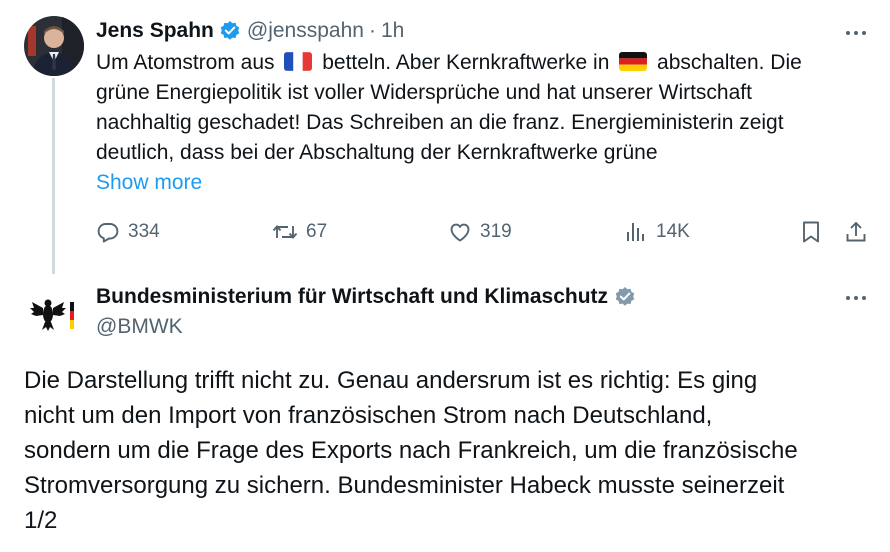  What do you see at coordinates (188, 62) in the screenshot?
I see `tweet-text-segment: Um Atomstrom aus` at bounding box center [188, 62].